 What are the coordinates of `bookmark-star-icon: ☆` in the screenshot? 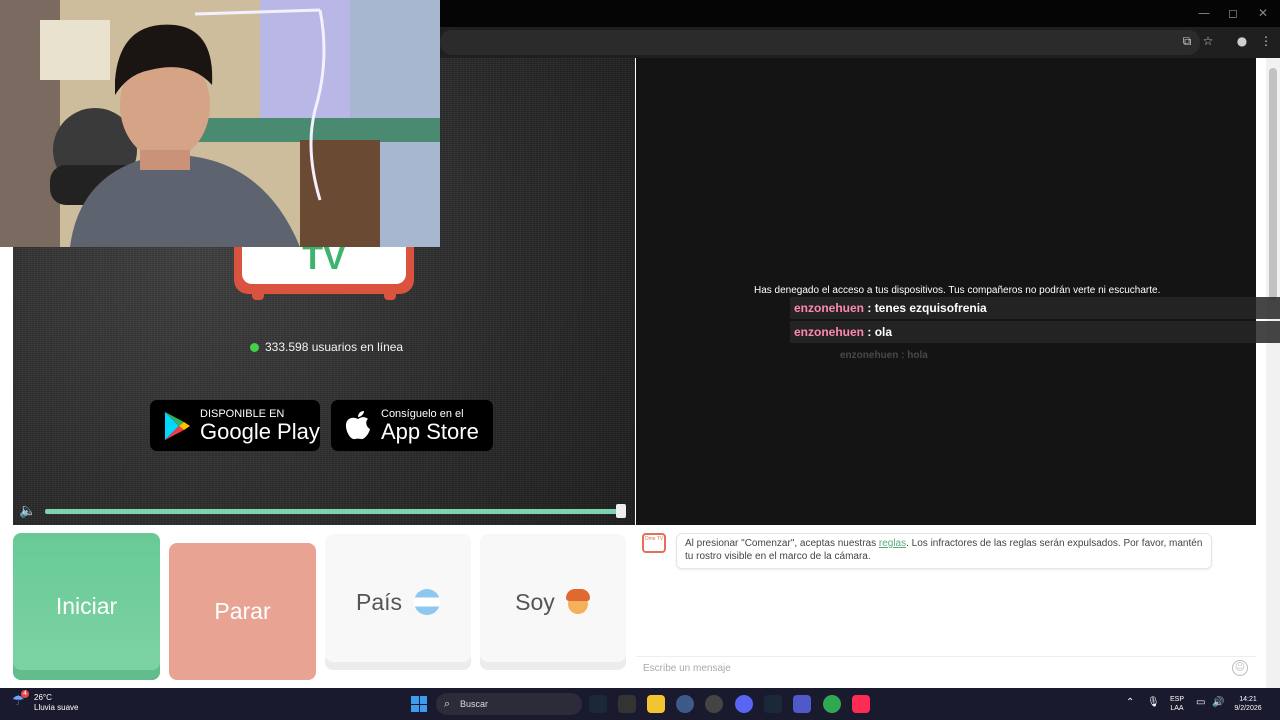 It's located at (1208, 41).